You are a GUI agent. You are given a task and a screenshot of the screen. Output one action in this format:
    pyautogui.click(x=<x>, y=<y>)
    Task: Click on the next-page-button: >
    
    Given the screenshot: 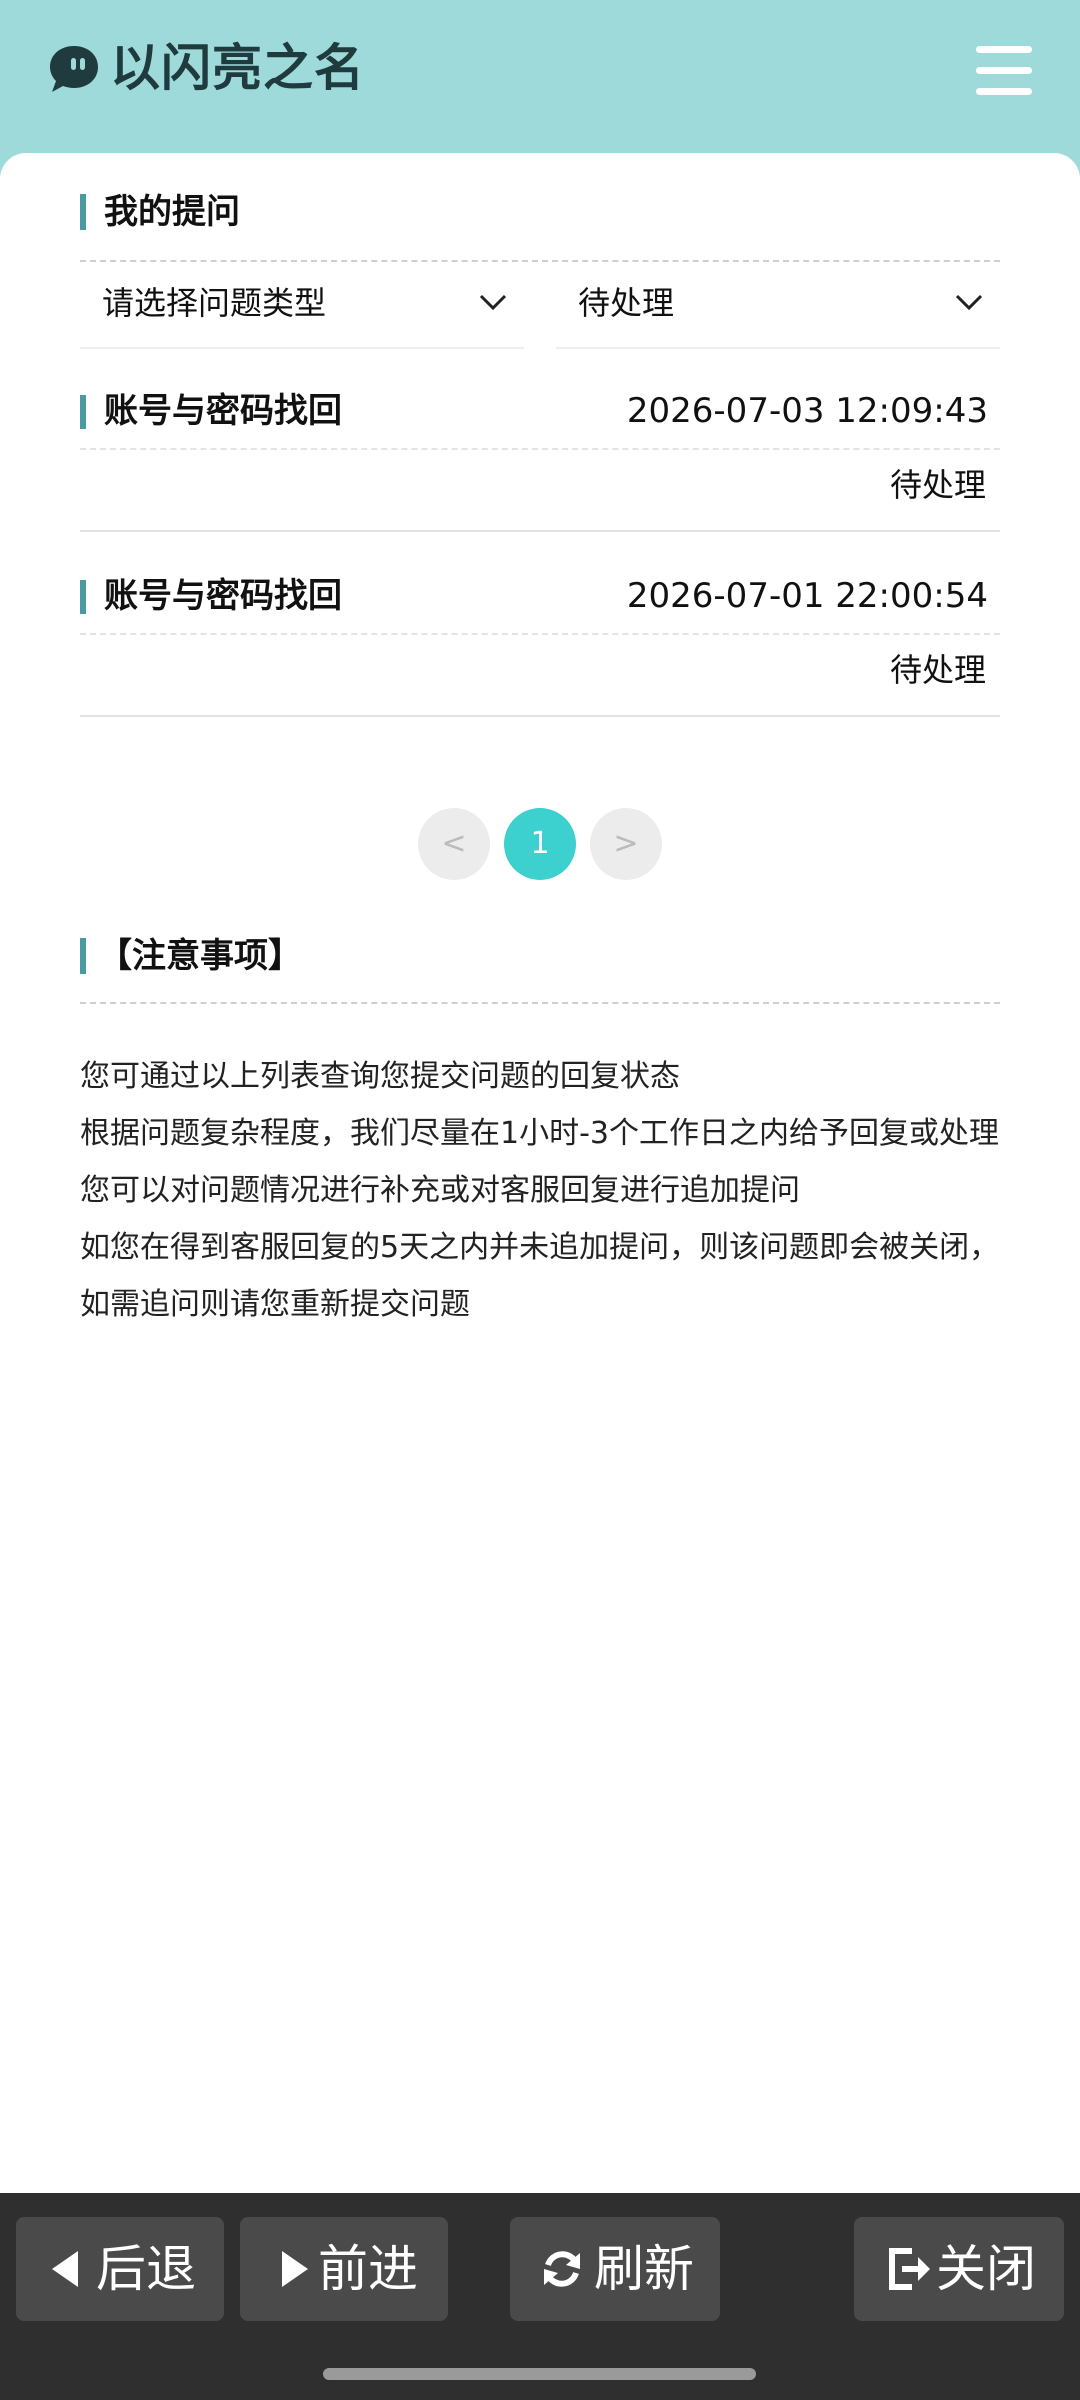 What is the action you would take?
    pyautogui.click(x=626, y=844)
    